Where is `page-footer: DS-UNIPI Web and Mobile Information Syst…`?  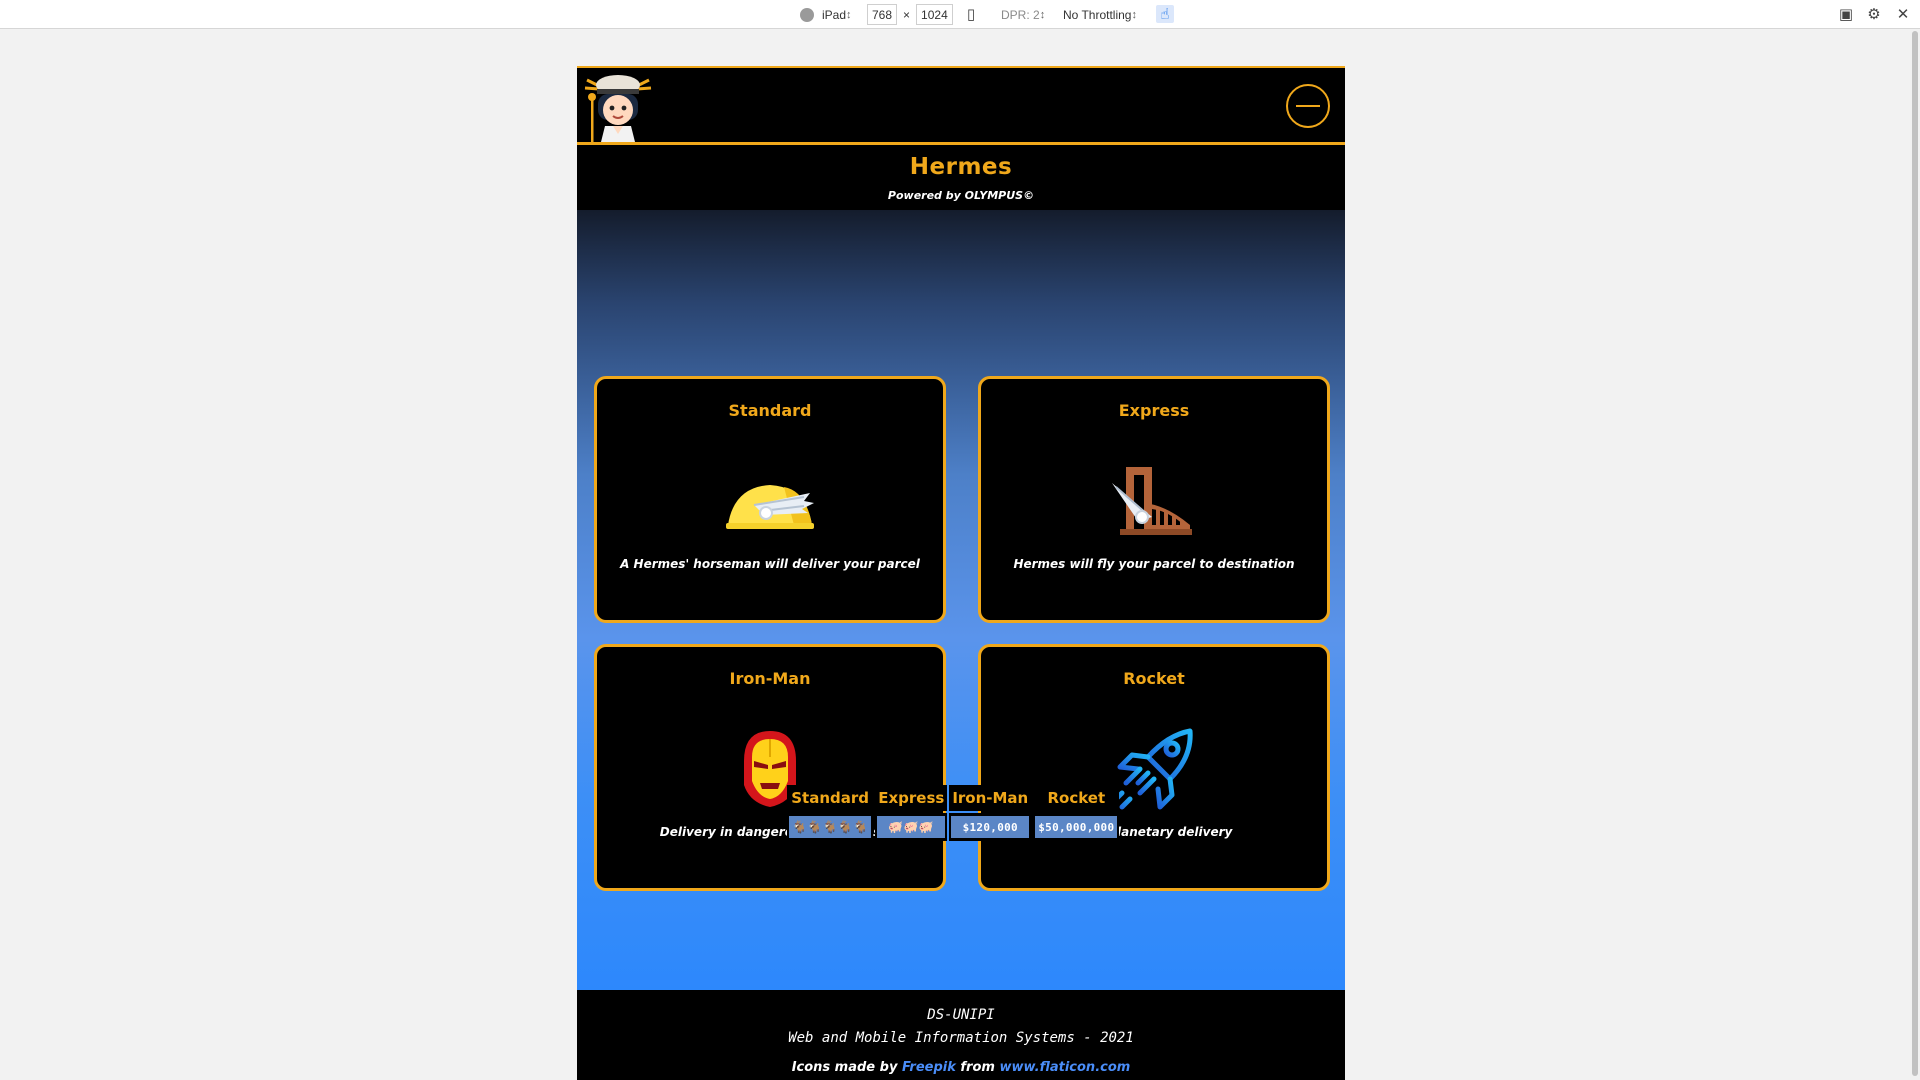 page-footer: DS-UNIPI Web and Mobile Information Syst… is located at coordinates (961, 1035).